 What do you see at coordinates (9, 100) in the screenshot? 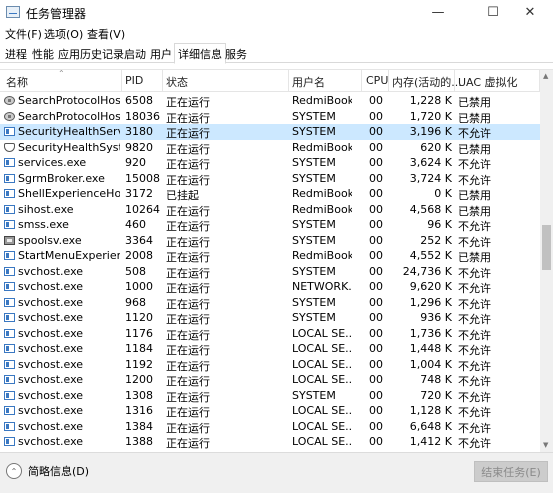
I see `gear-icon` at bounding box center [9, 100].